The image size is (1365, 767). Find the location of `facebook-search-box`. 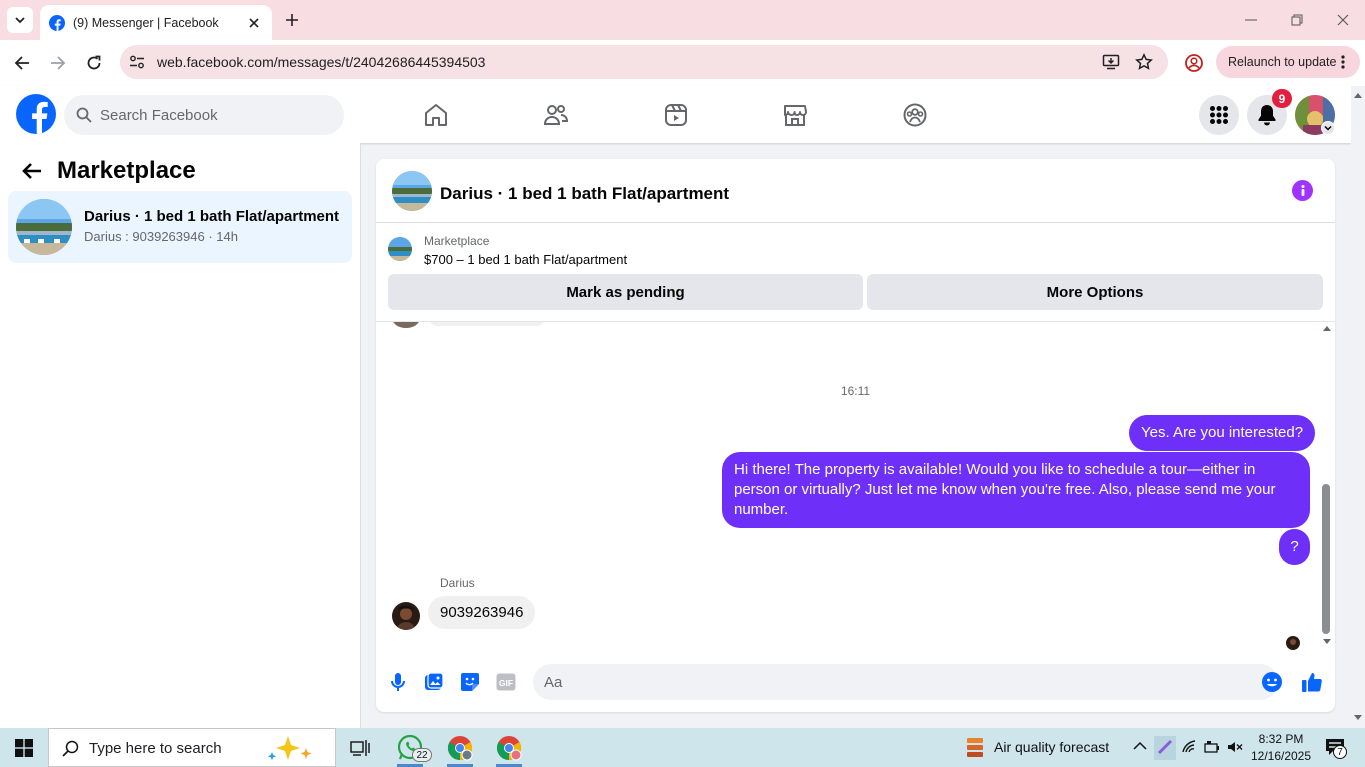

facebook-search-box is located at coordinates (204, 115).